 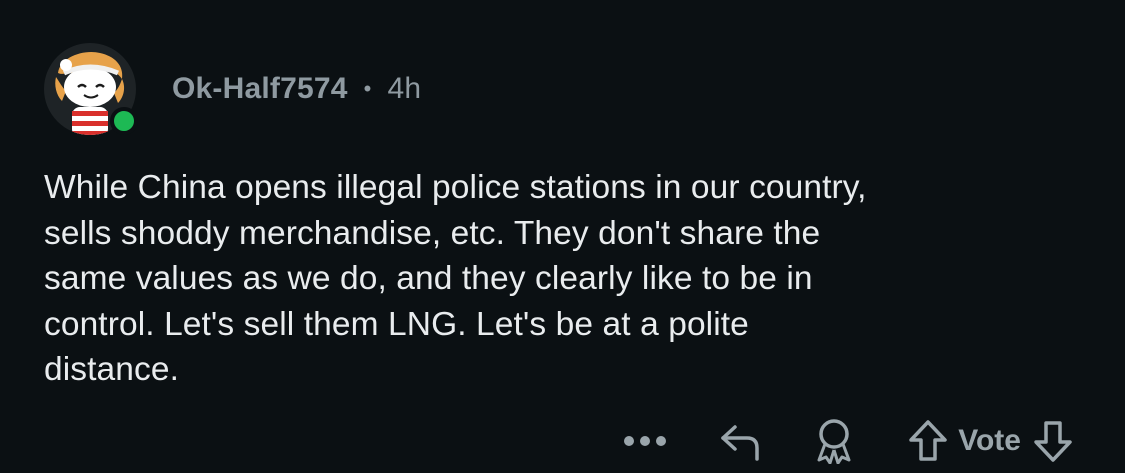 What do you see at coordinates (260, 89) in the screenshot?
I see `username-link: Ok-Half7574` at bounding box center [260, 89].